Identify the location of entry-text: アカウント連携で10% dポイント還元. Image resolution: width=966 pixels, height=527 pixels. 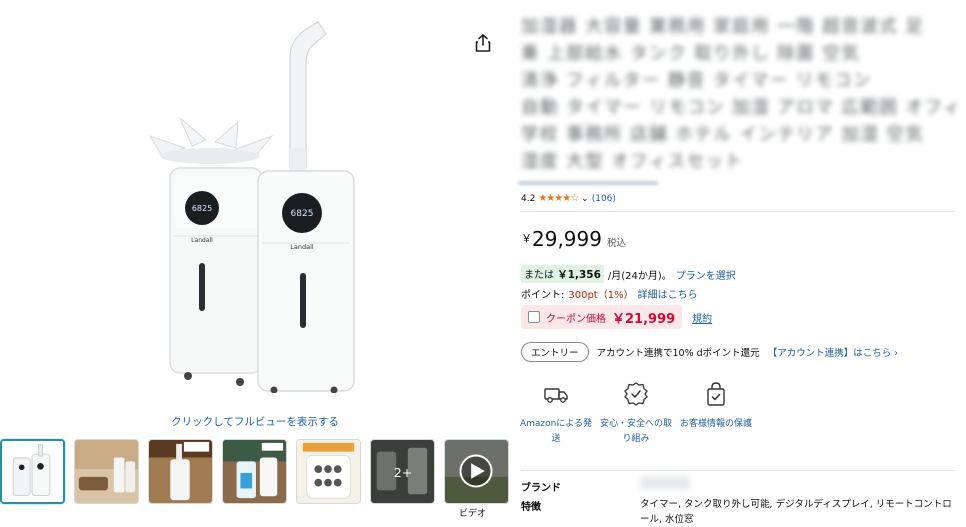
(678, 353).